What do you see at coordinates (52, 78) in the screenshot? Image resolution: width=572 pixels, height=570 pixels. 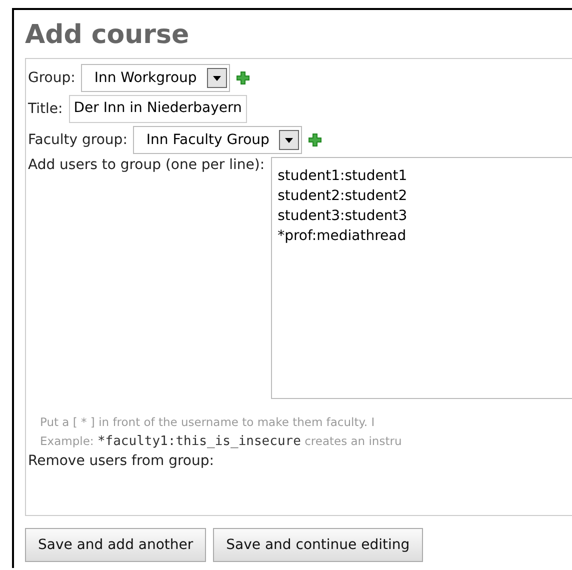 I see `field-label: Group:` at bounding box center [52, 78].